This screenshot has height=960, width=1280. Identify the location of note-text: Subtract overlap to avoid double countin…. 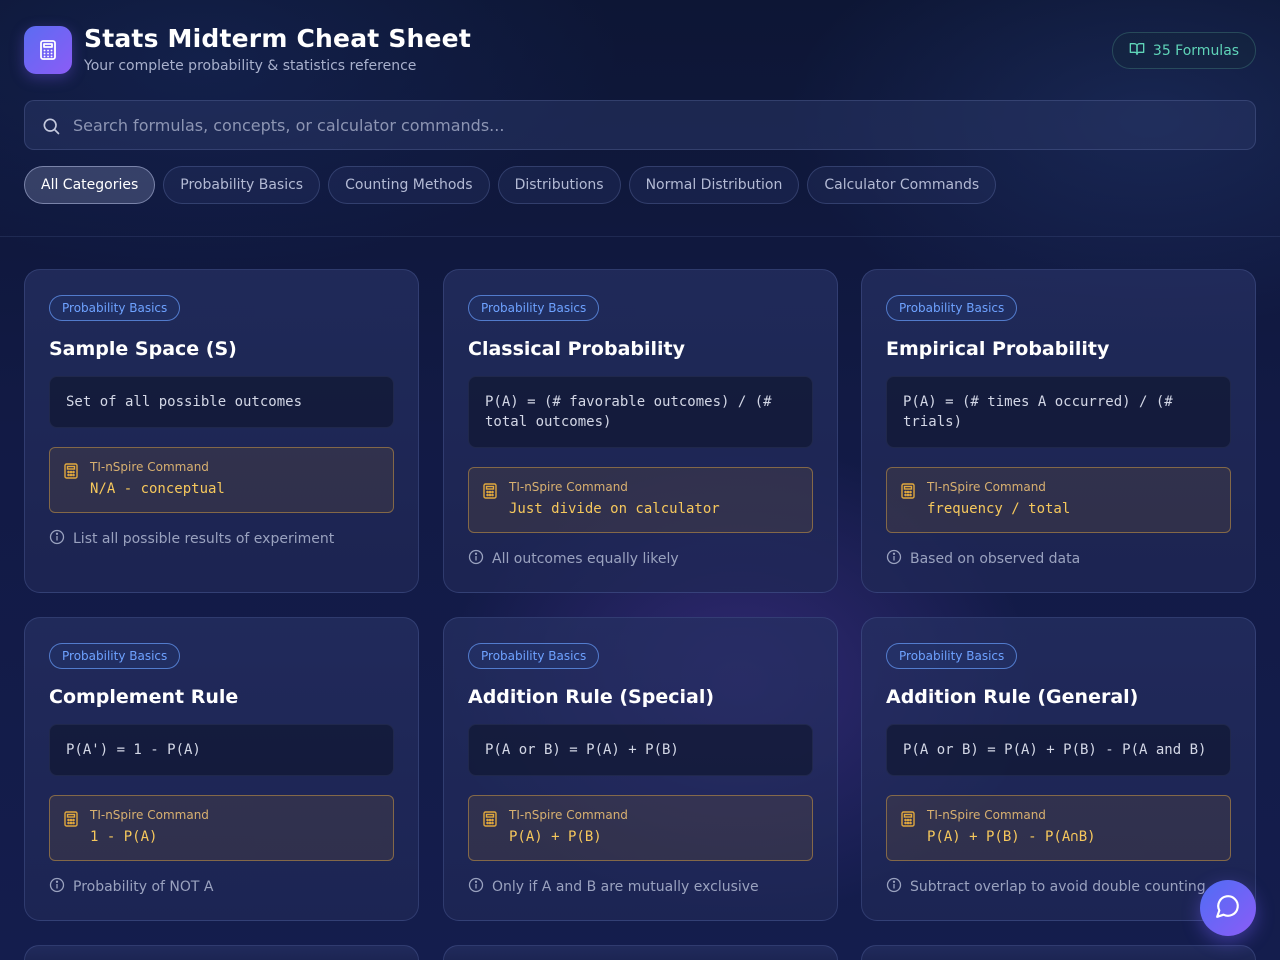
(1058, 887).